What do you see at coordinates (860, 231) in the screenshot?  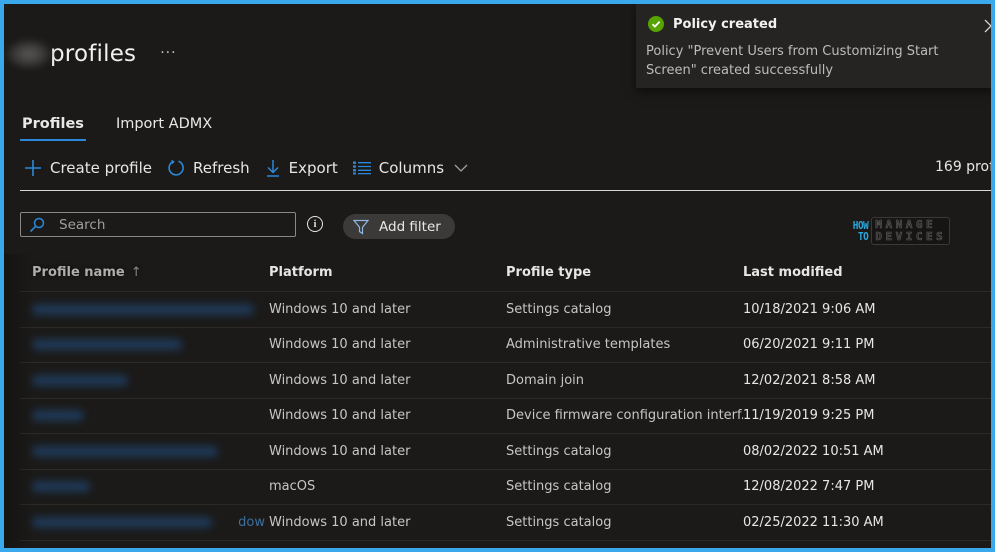 I see `logo-how-to: HOW TO` at bounding box center [860, 231].